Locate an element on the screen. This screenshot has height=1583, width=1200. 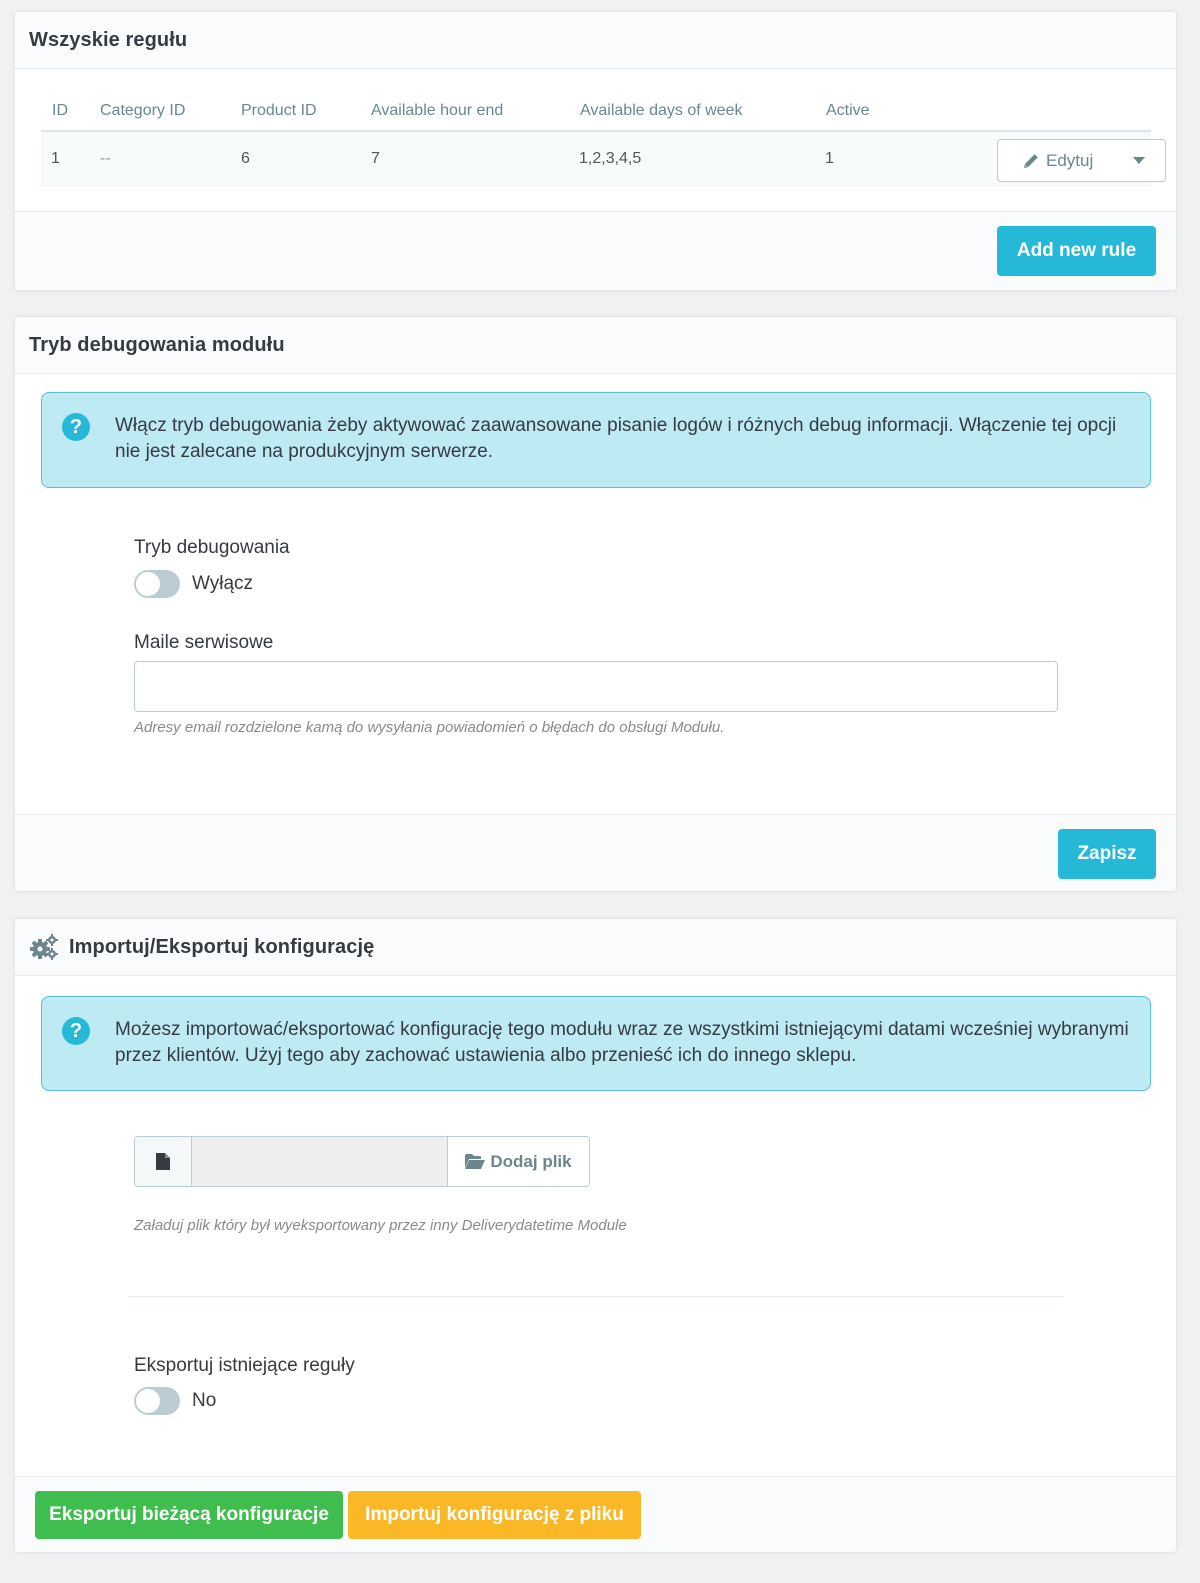
export-config-button: Eksportuj bieżącą konfiguracje is located at coordinates (189, 1515).